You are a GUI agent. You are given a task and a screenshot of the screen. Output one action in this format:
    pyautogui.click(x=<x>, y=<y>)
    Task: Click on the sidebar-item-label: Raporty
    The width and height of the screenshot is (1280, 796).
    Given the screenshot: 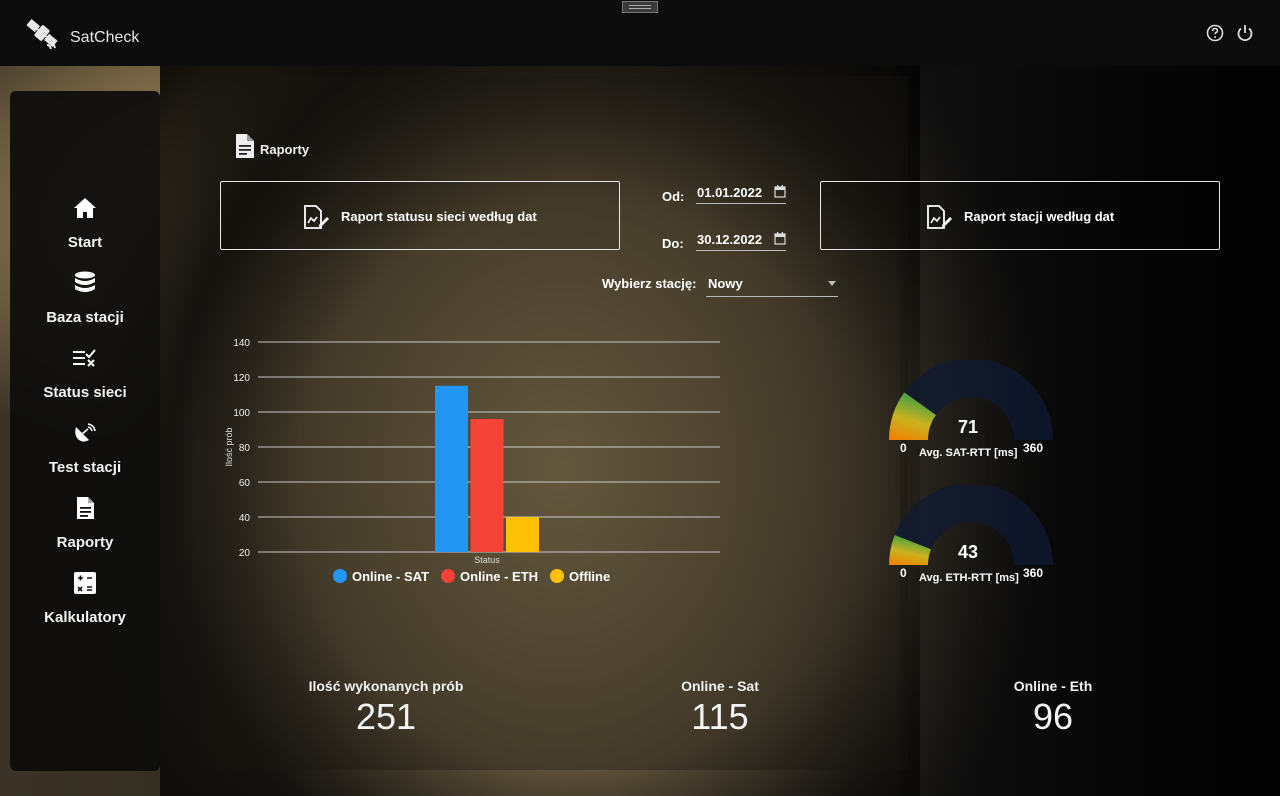 What is the action you would take?
    pyautogui.click(x=85, y=542)
    